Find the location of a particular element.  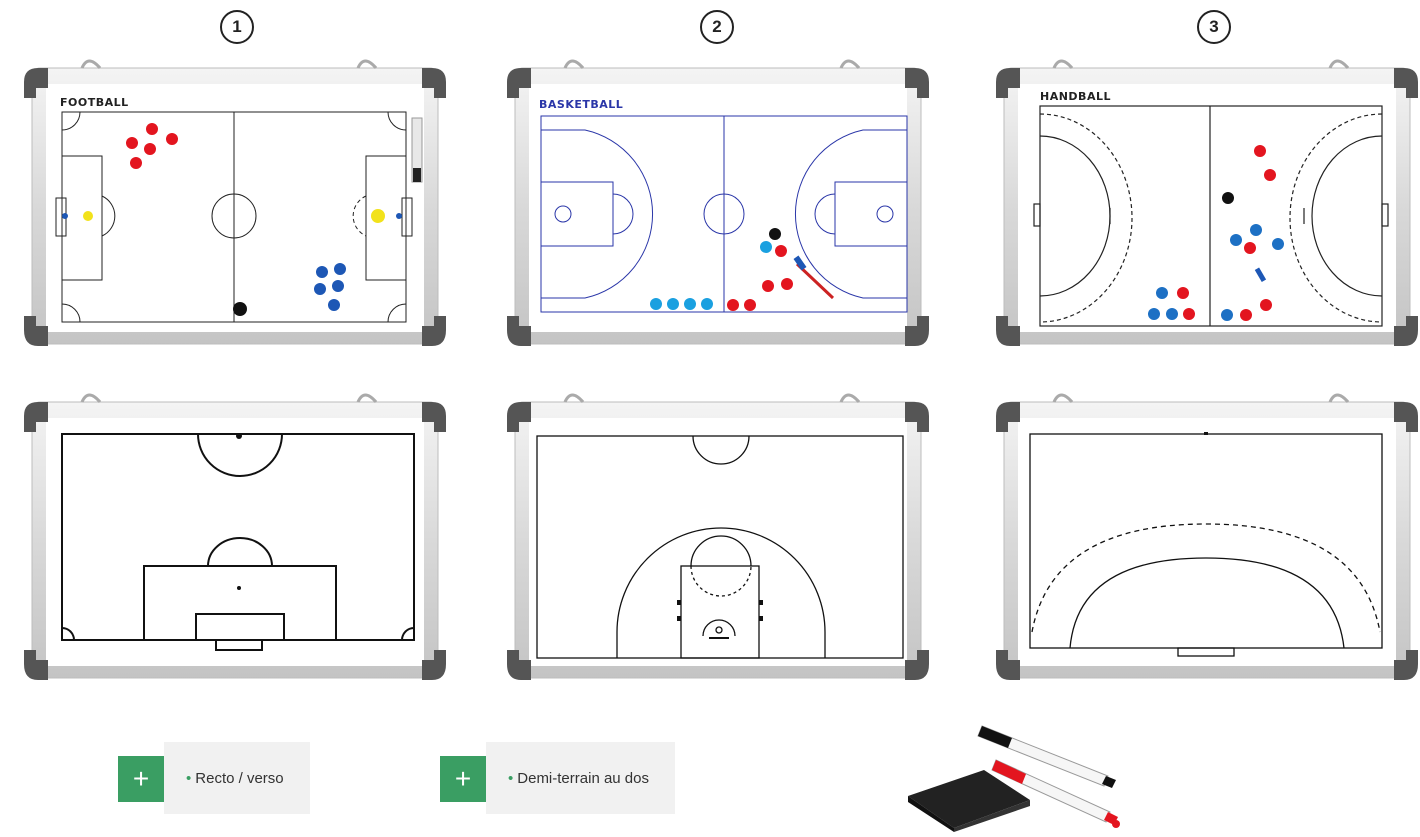

football-half-board is located at coordinates (235, 537).